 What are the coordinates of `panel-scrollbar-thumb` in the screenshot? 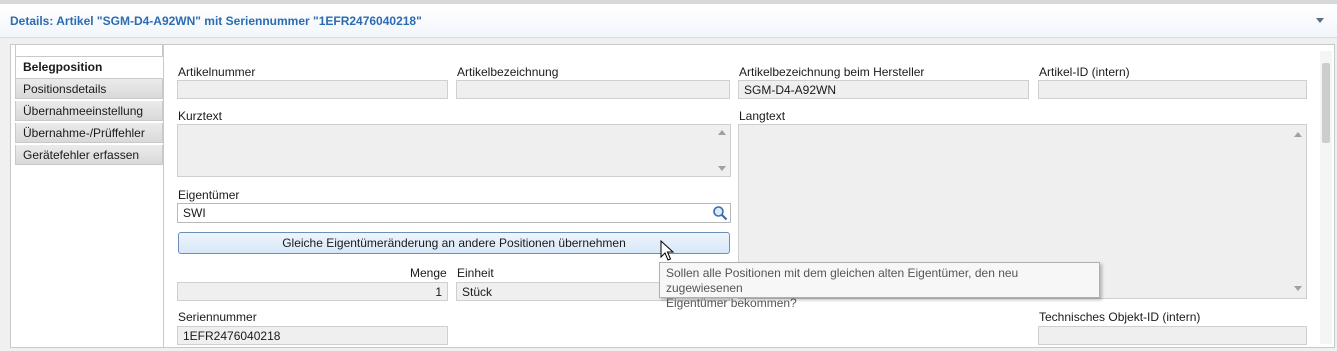 It's located at (1326, 103).